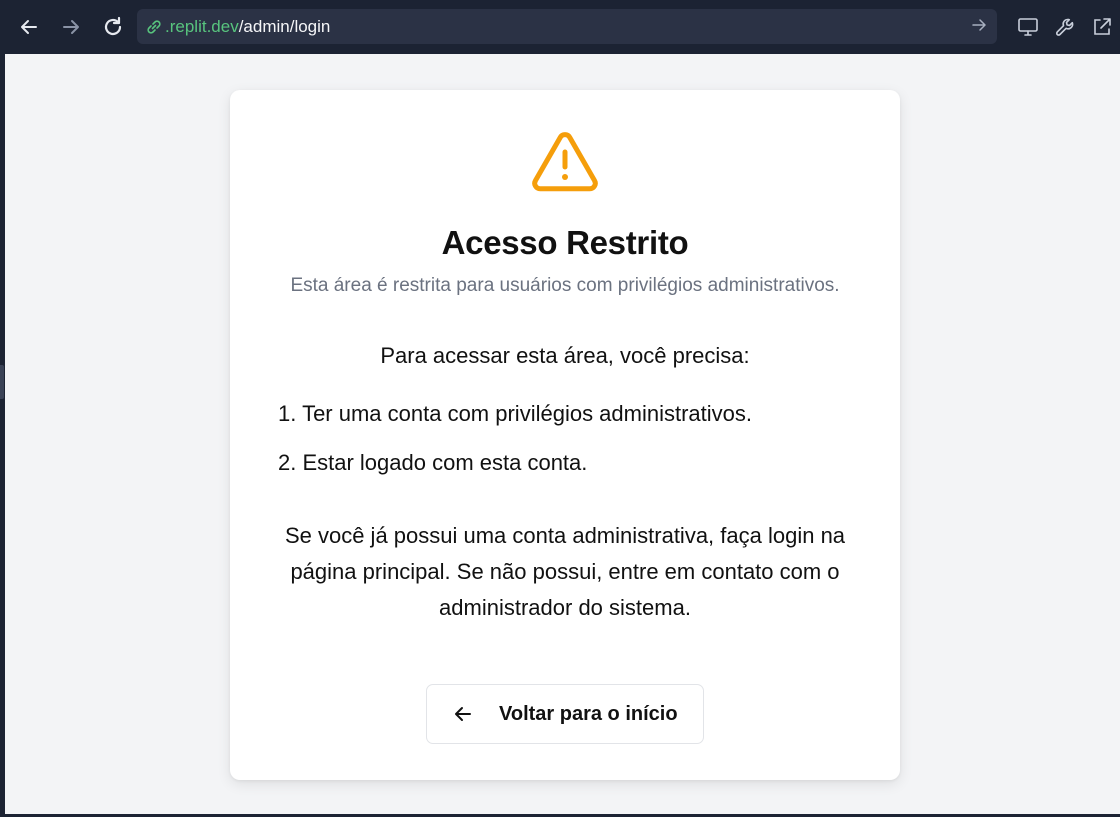 This screenshot has width=1120, height=817. What do you see at coordinates (71, 27) in the screenshot?
I see `forward-arrow-icon` at bounding box center [71, 27].